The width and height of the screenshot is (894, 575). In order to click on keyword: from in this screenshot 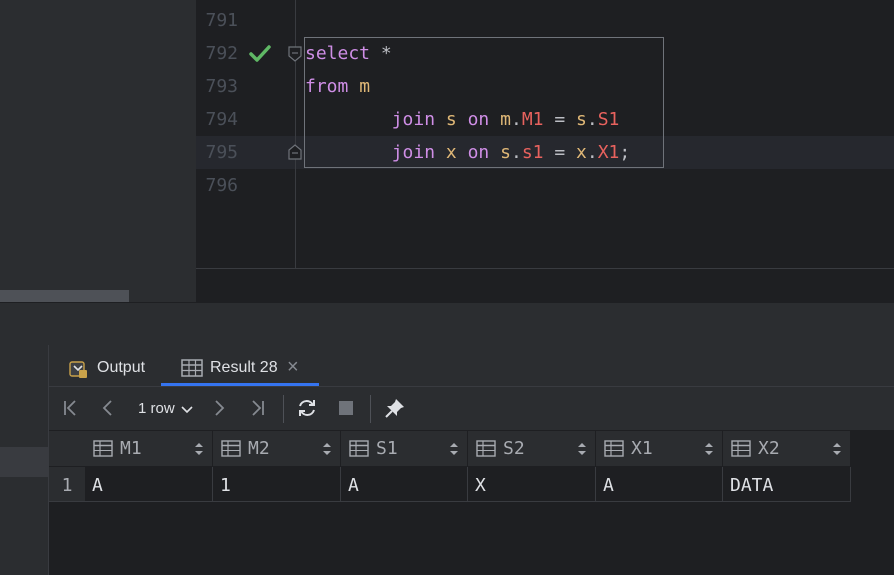, I will do `click(327, 86)`.